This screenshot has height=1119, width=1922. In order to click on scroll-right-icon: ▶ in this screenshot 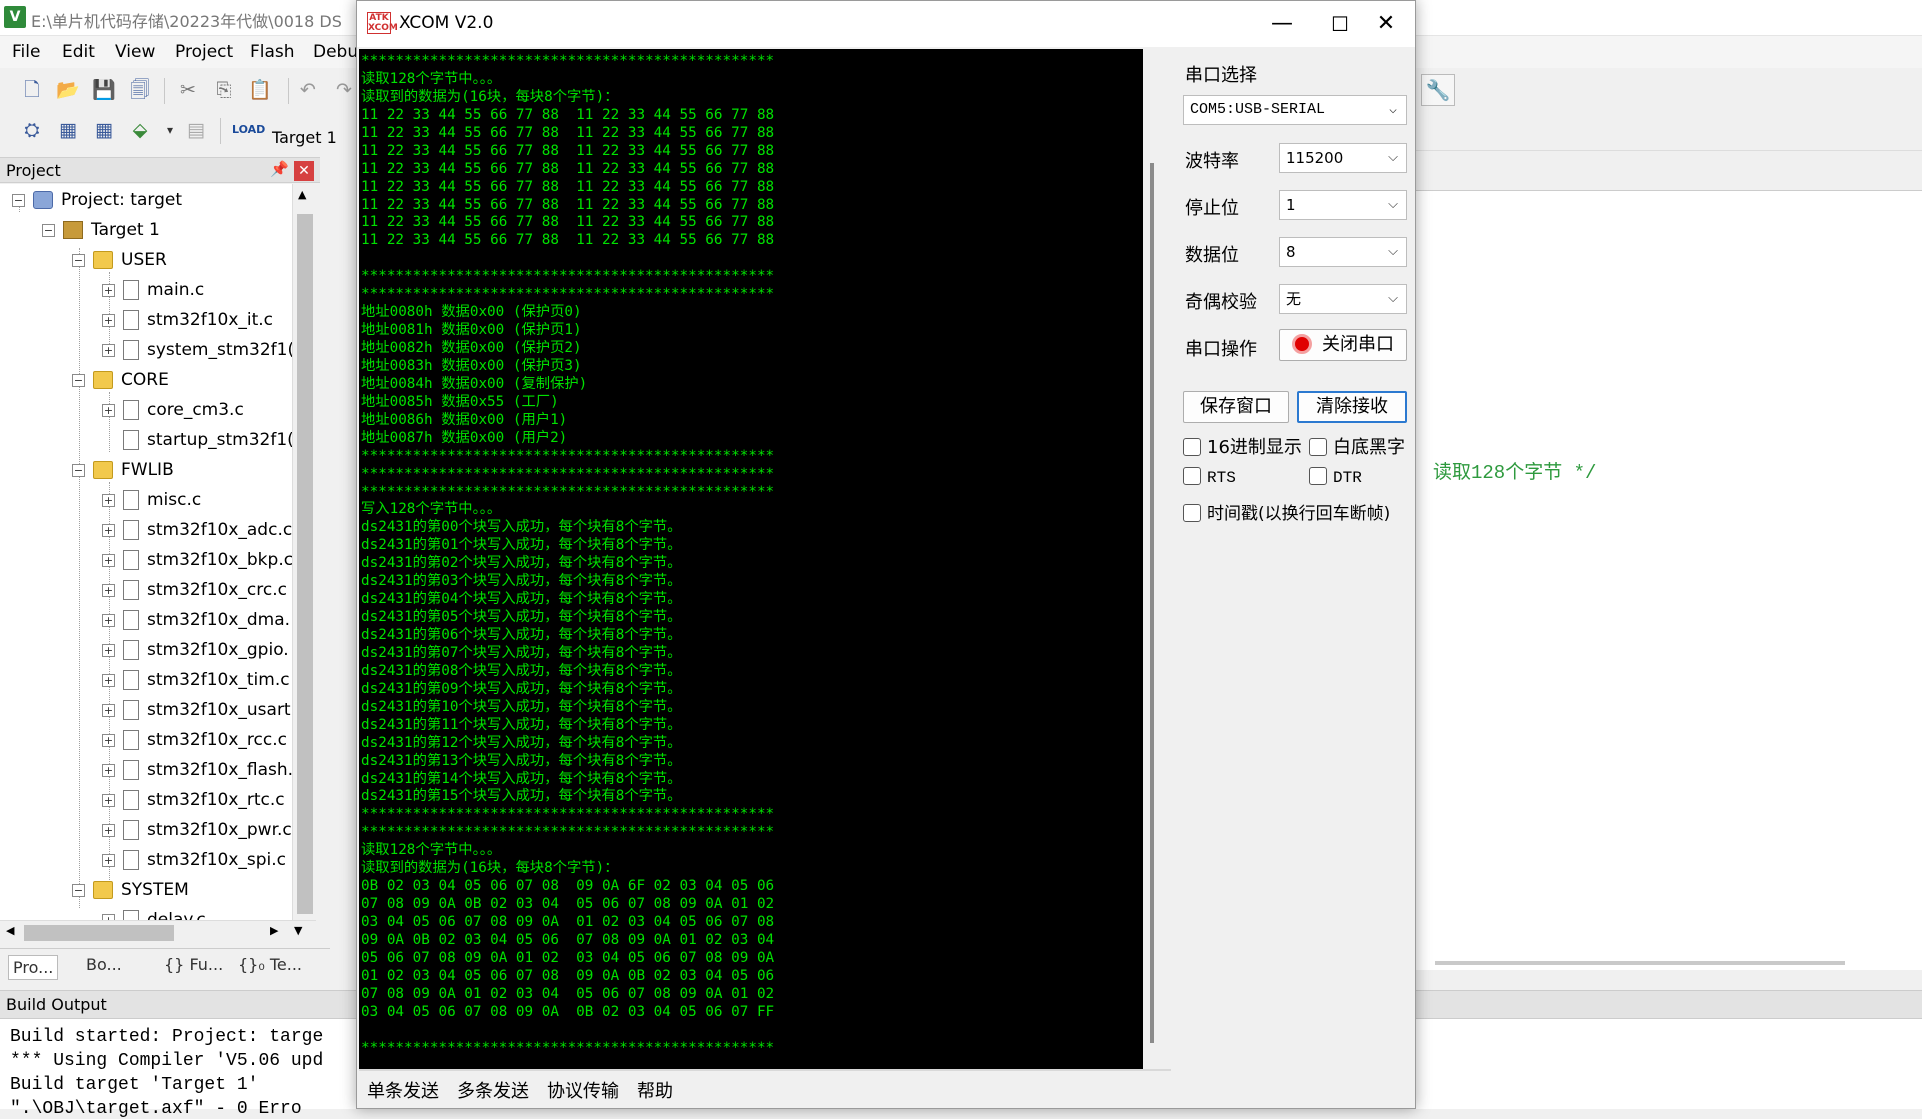, I will do `click(274, 930)`.